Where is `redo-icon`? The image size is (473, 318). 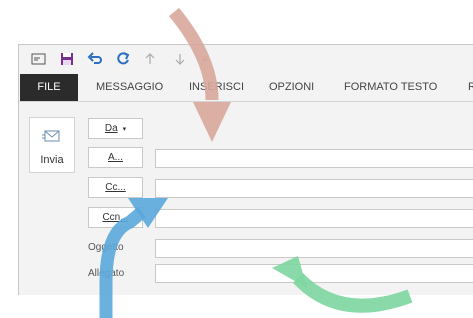
redo-icon is located at coordinates (123, 59).